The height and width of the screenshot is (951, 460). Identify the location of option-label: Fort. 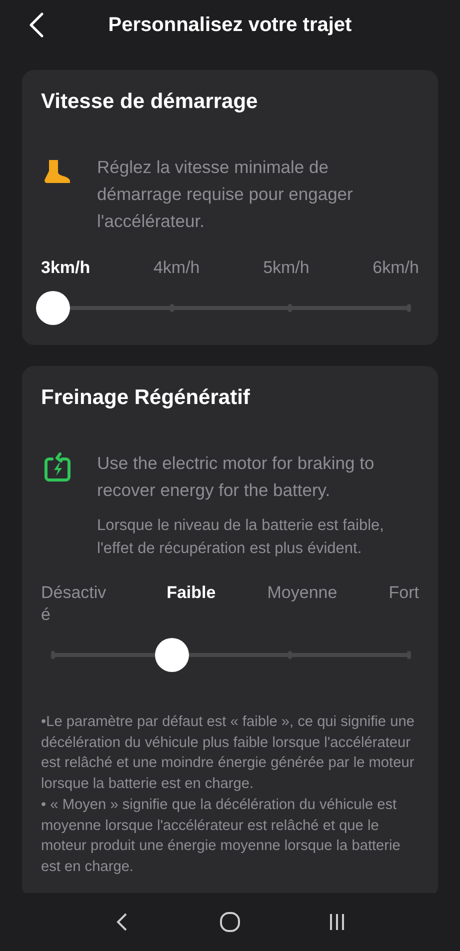
(403, 604).